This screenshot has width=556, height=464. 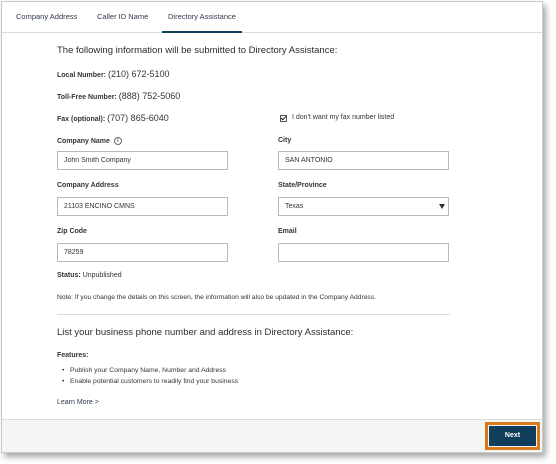 I want to click on section-divider, so click(x=253, y=314).